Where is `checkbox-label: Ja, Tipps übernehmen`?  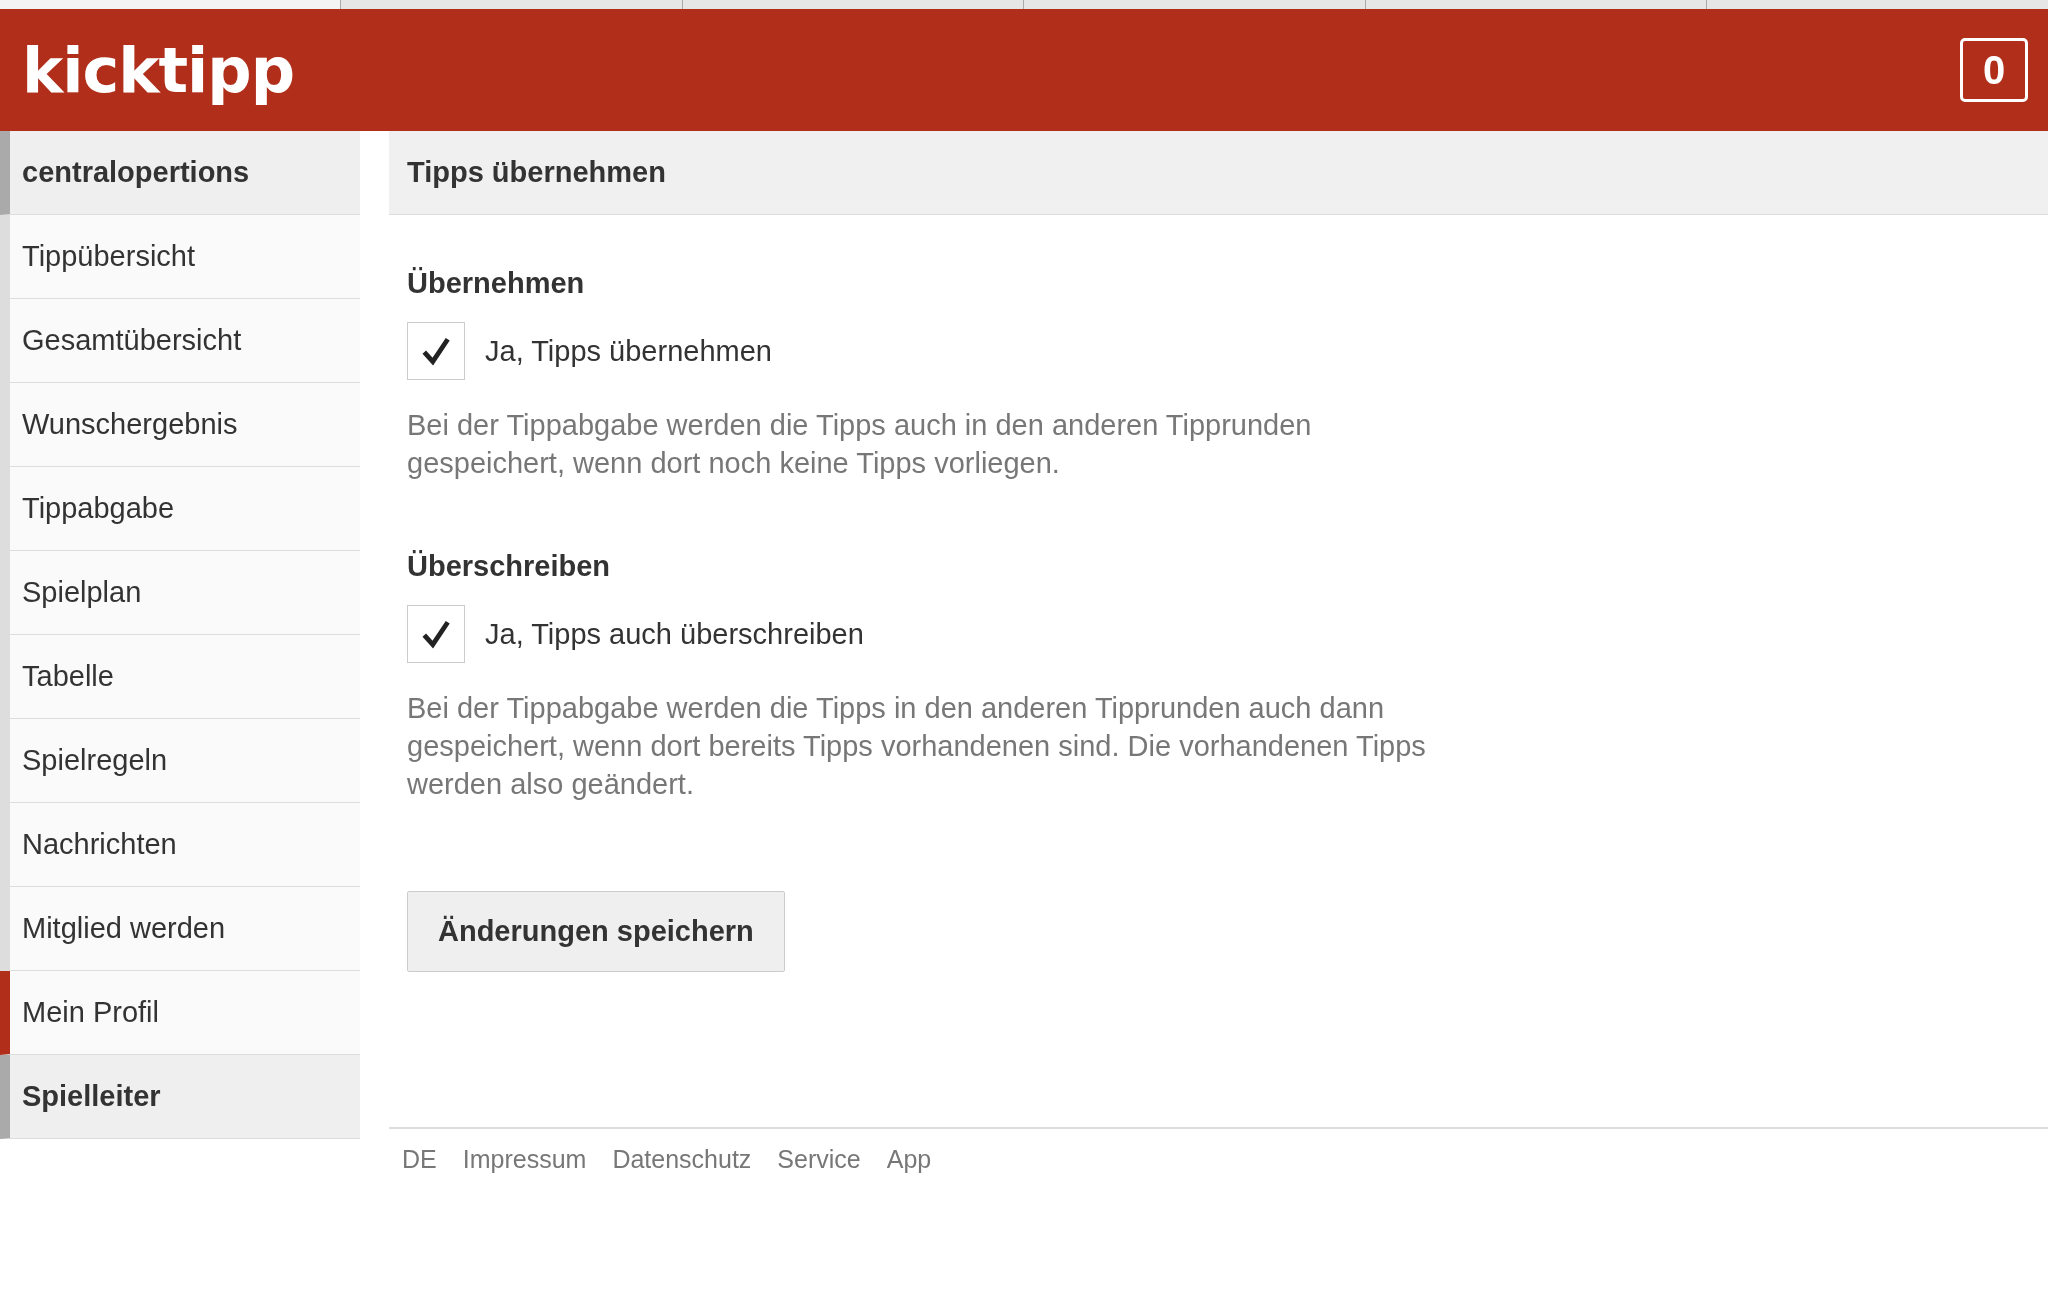 checkbox-label: Ja, Tipps übernehmen is located at coordinates (628, 351).